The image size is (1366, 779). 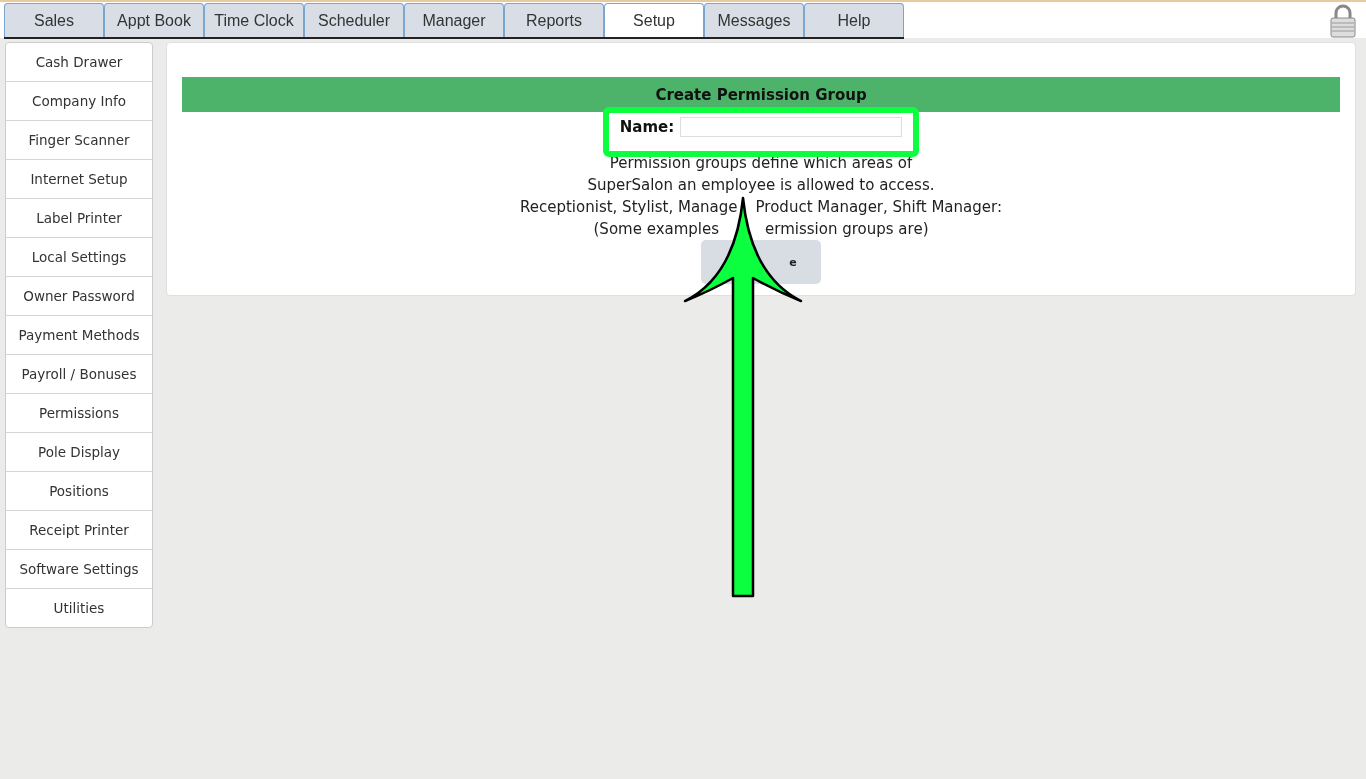 What do you see at coordinates (79, 491) in the screenshot?
I see `sidebar-item: Positions` at bounding box center [79, 491].